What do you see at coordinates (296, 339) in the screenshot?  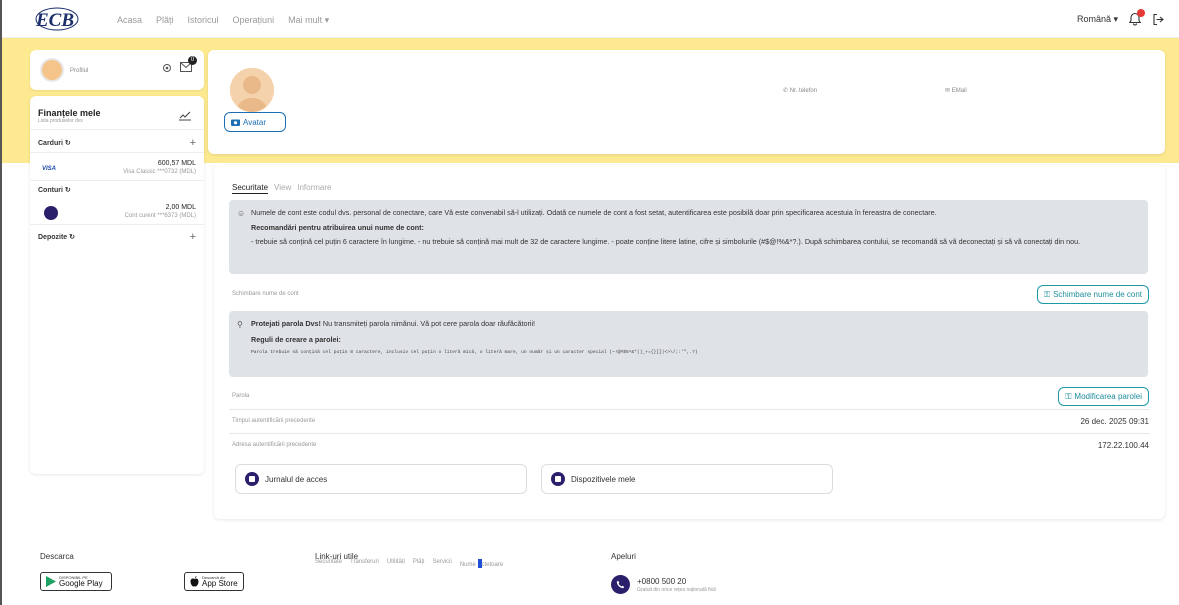 I see `password-rules-title: Reguli de creare a parolei:` at bounding box center [296, 339].